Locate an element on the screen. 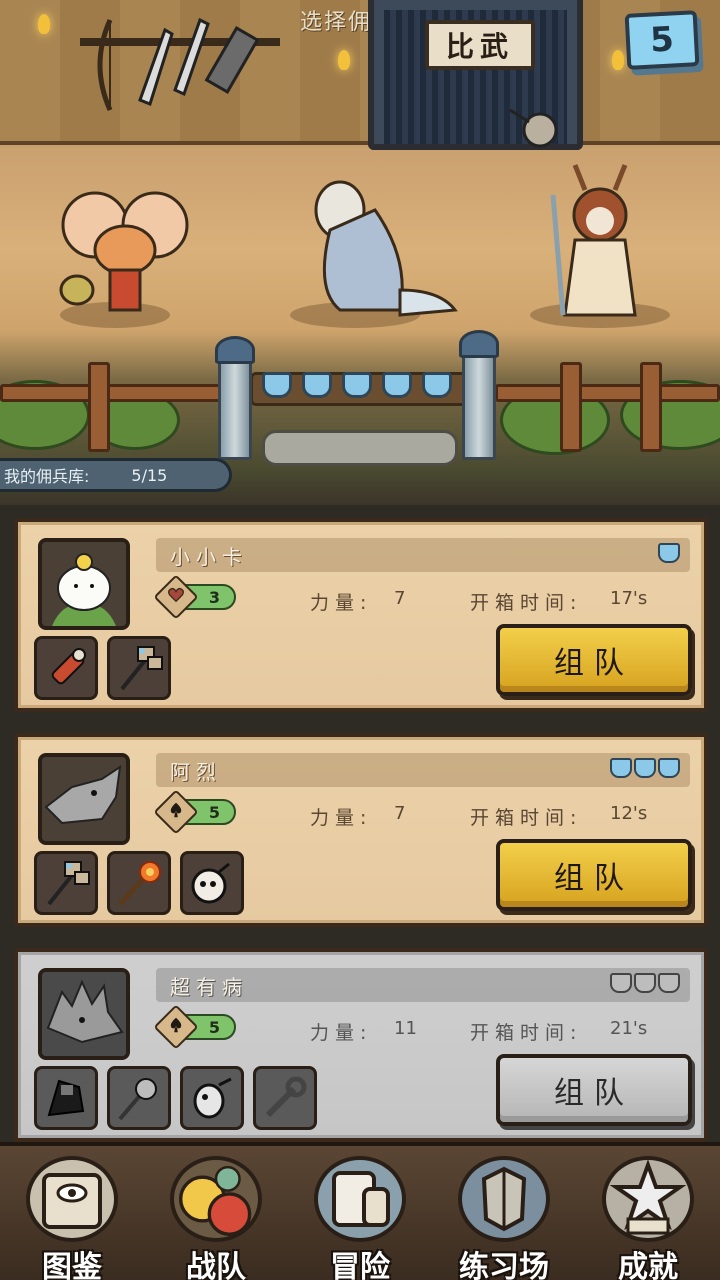 The height and width of the screenshot is (1280, 720). book-eye-icon is located at coordinates (72, 1199).